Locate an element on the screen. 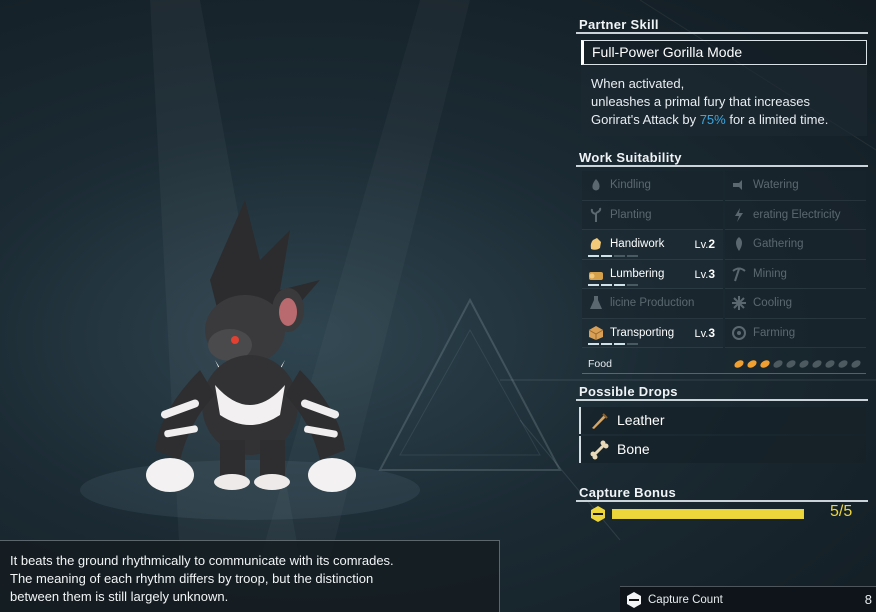 The width and height of the screenshot is (876, 612). drop-label: Leather is located at coordinates (641, 420).